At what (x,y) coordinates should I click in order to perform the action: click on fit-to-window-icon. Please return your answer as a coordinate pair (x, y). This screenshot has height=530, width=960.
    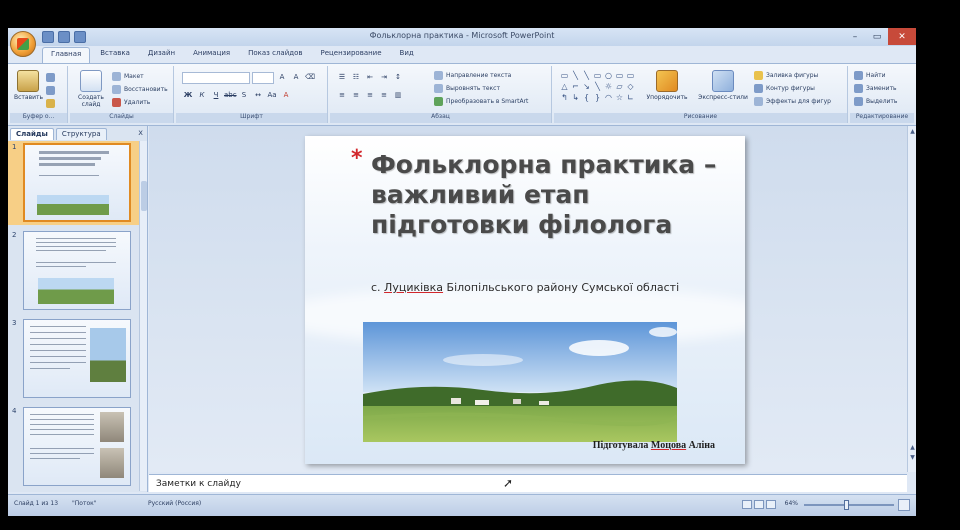
    Looking at the image, I should click on (904, 505).